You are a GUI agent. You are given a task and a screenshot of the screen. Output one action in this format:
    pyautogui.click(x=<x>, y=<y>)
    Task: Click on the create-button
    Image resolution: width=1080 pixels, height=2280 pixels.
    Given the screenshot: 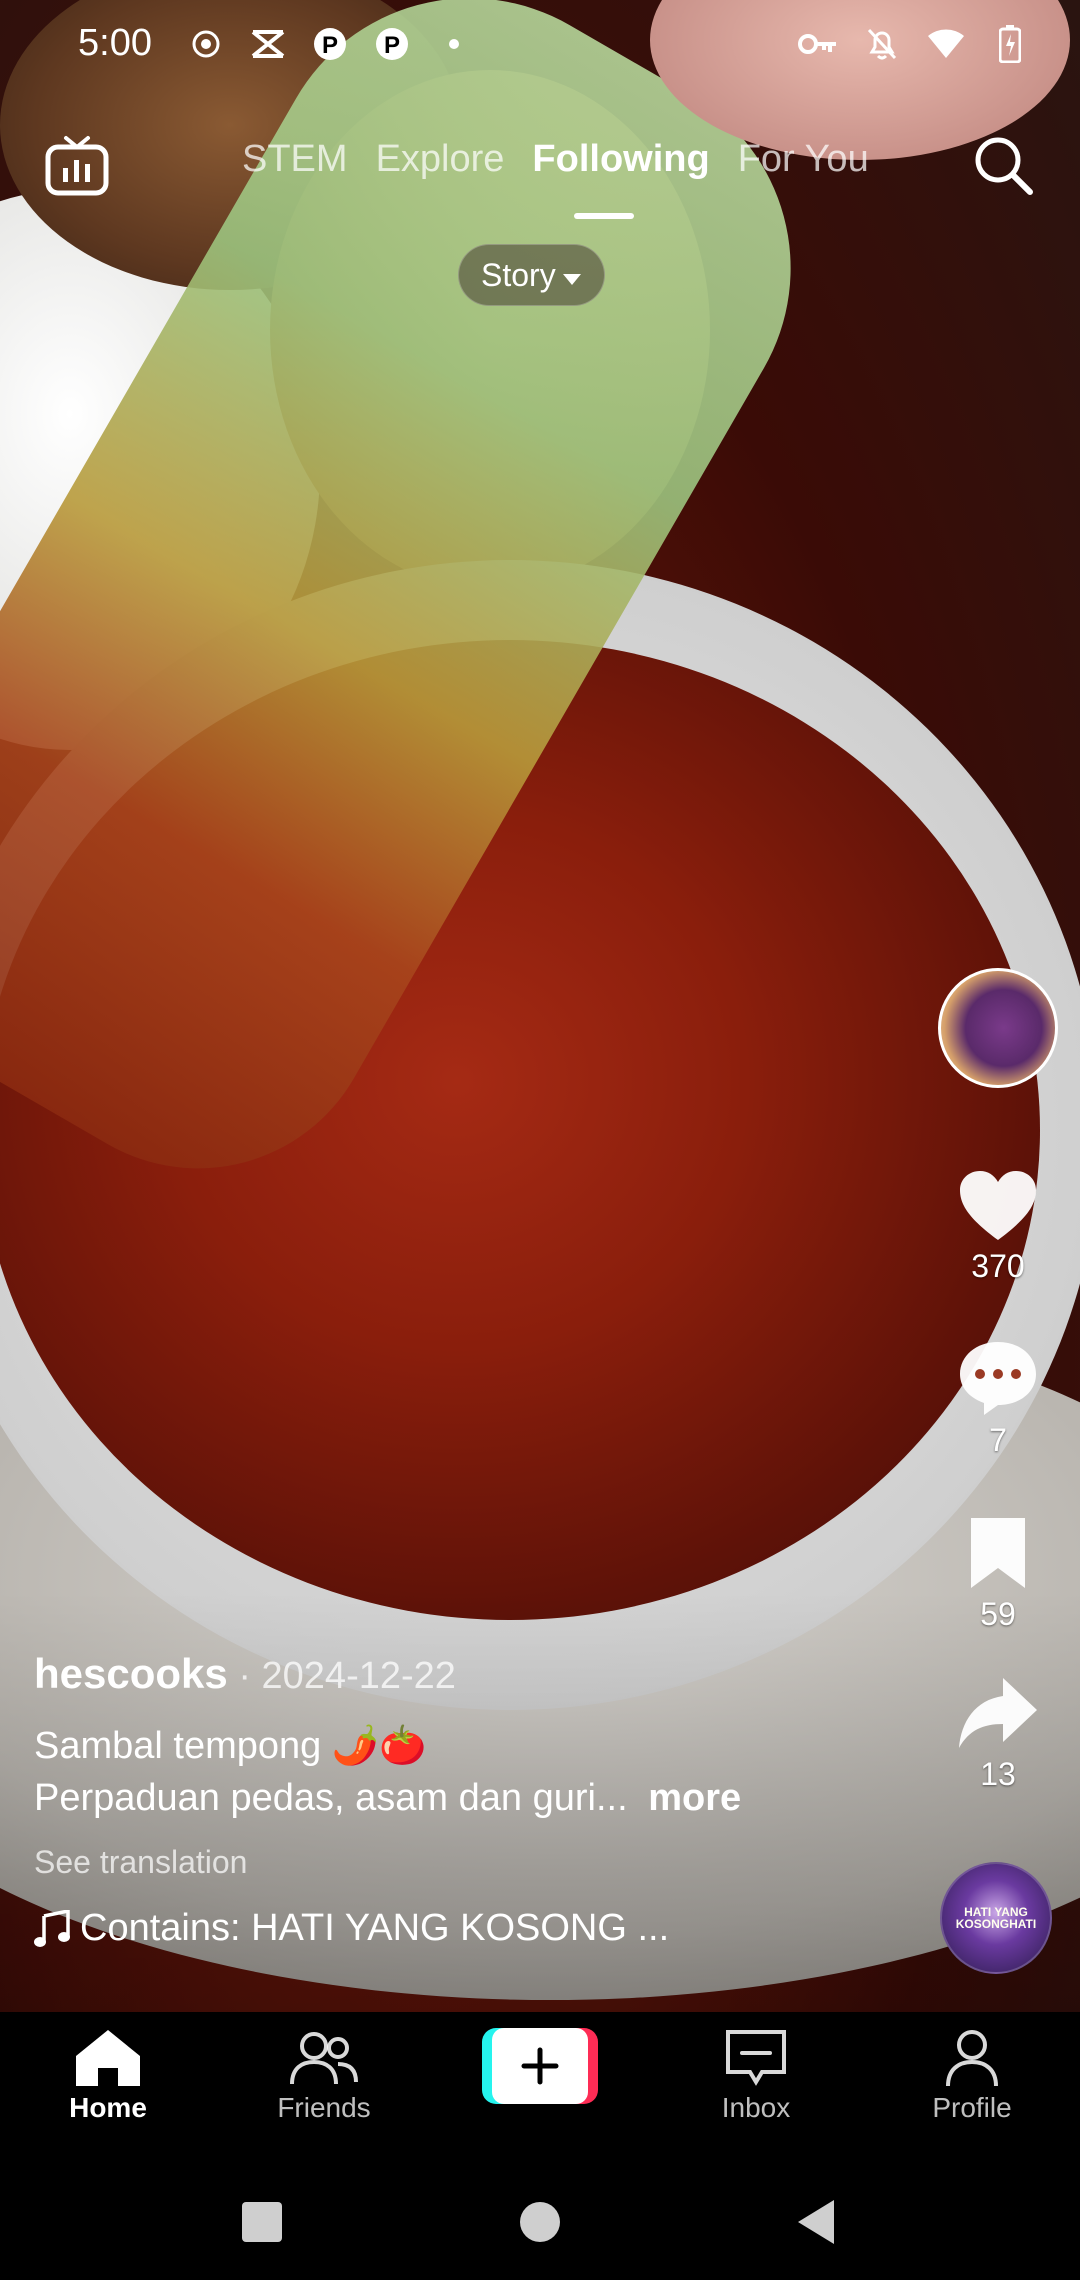 What is the action you would take?
    pyautogui.click(x=540, y=2066)
    